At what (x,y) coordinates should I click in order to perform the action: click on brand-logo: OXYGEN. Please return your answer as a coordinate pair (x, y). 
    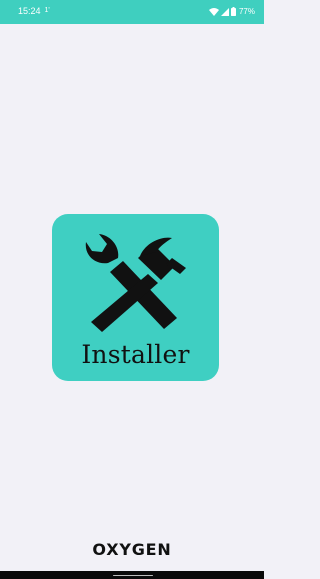
    Looking at the image, I should click on (132, 549).